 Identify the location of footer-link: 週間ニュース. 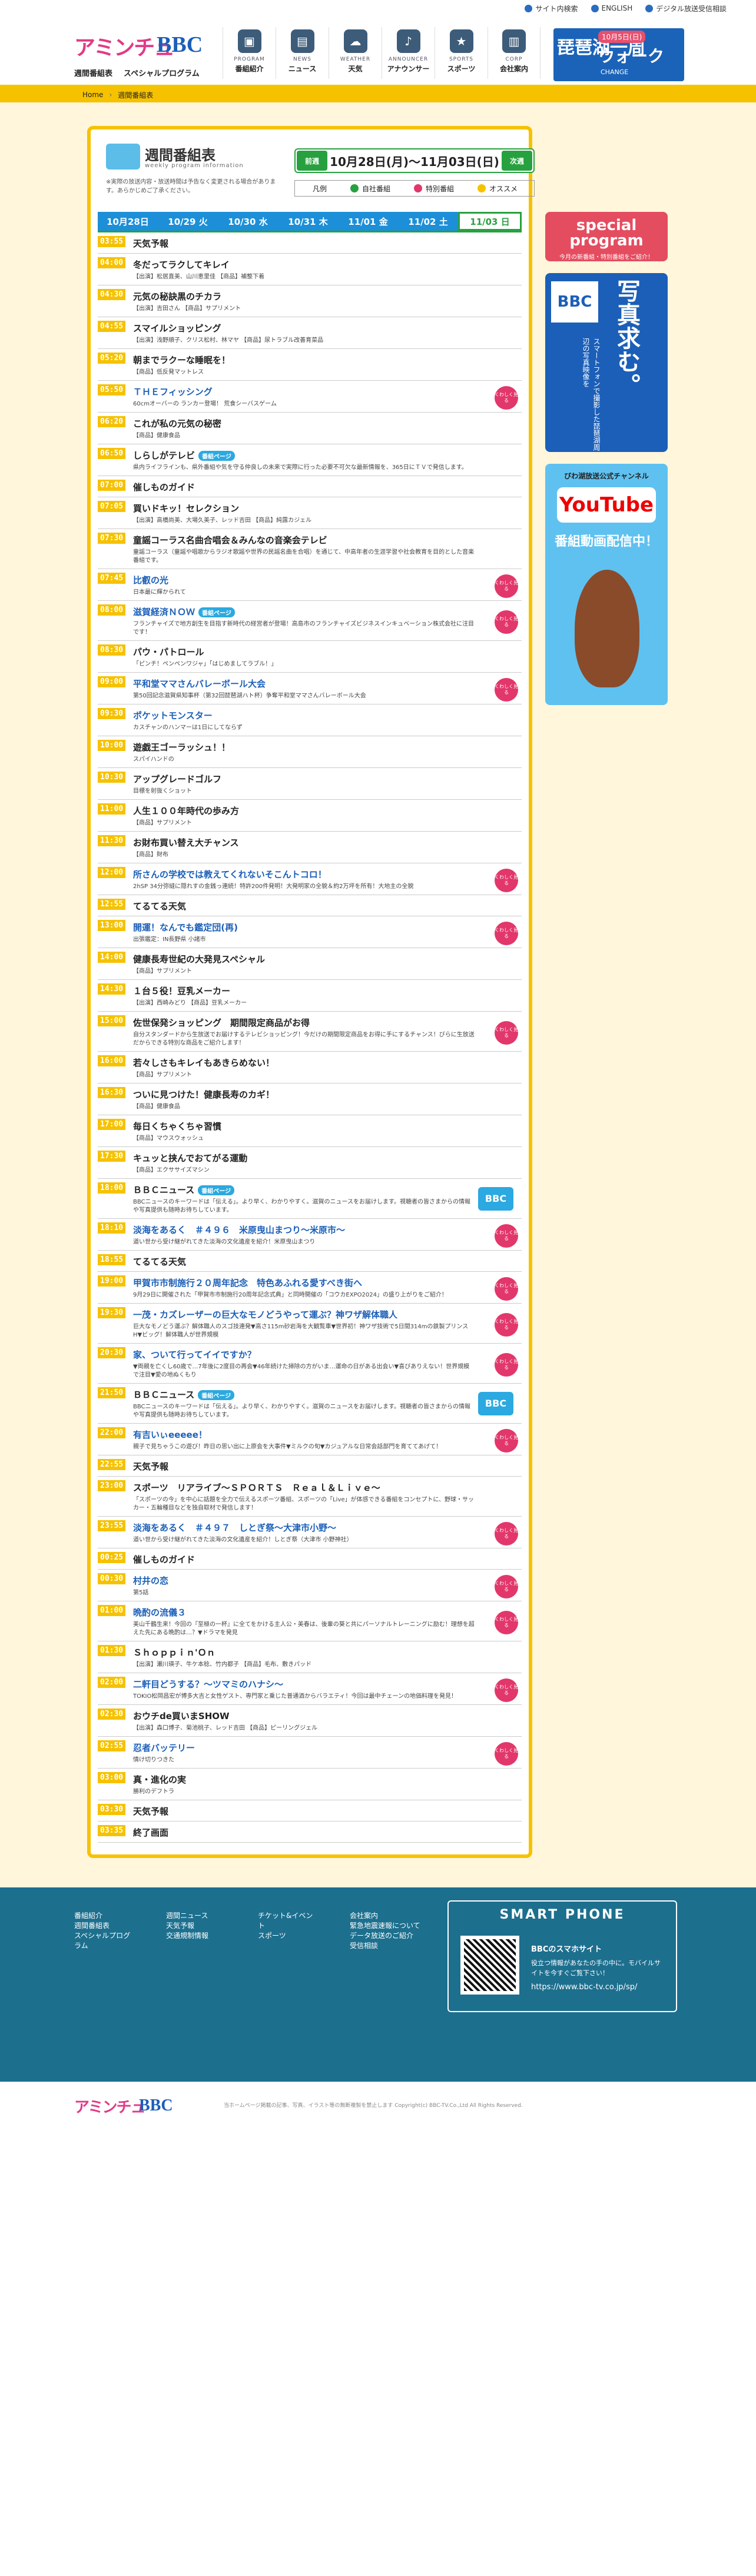
(194, 1916).